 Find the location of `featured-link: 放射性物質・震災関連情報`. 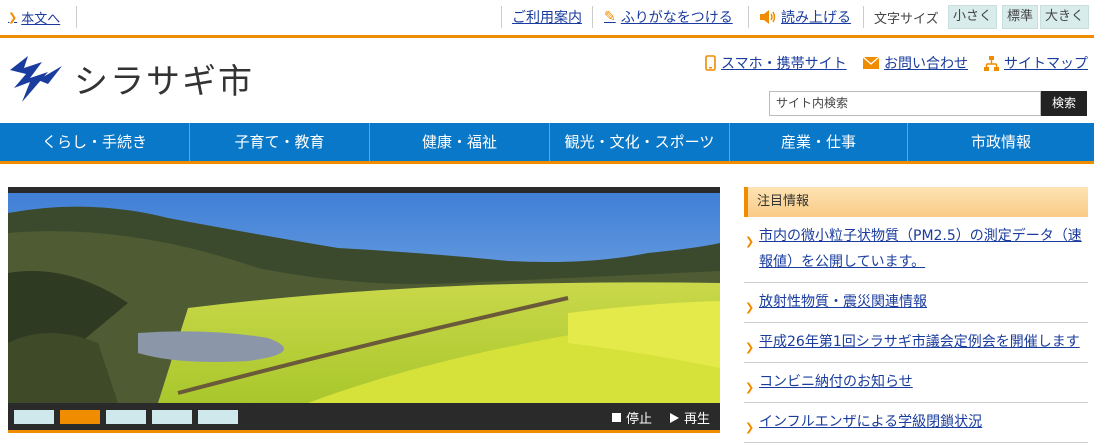

featured-link: 放射性物質・震災関連情報 is located at coordinates (843, 302).